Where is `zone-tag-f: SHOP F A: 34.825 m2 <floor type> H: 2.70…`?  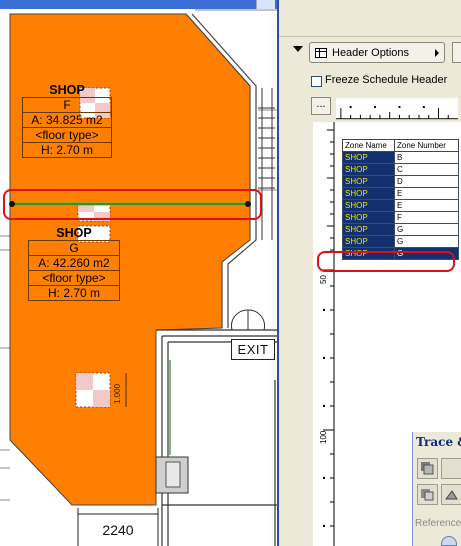
zone-tag-f: SHOP F A: 34.825 m2 <floor type> H: 2.70… is located at coordinates (67, 120).